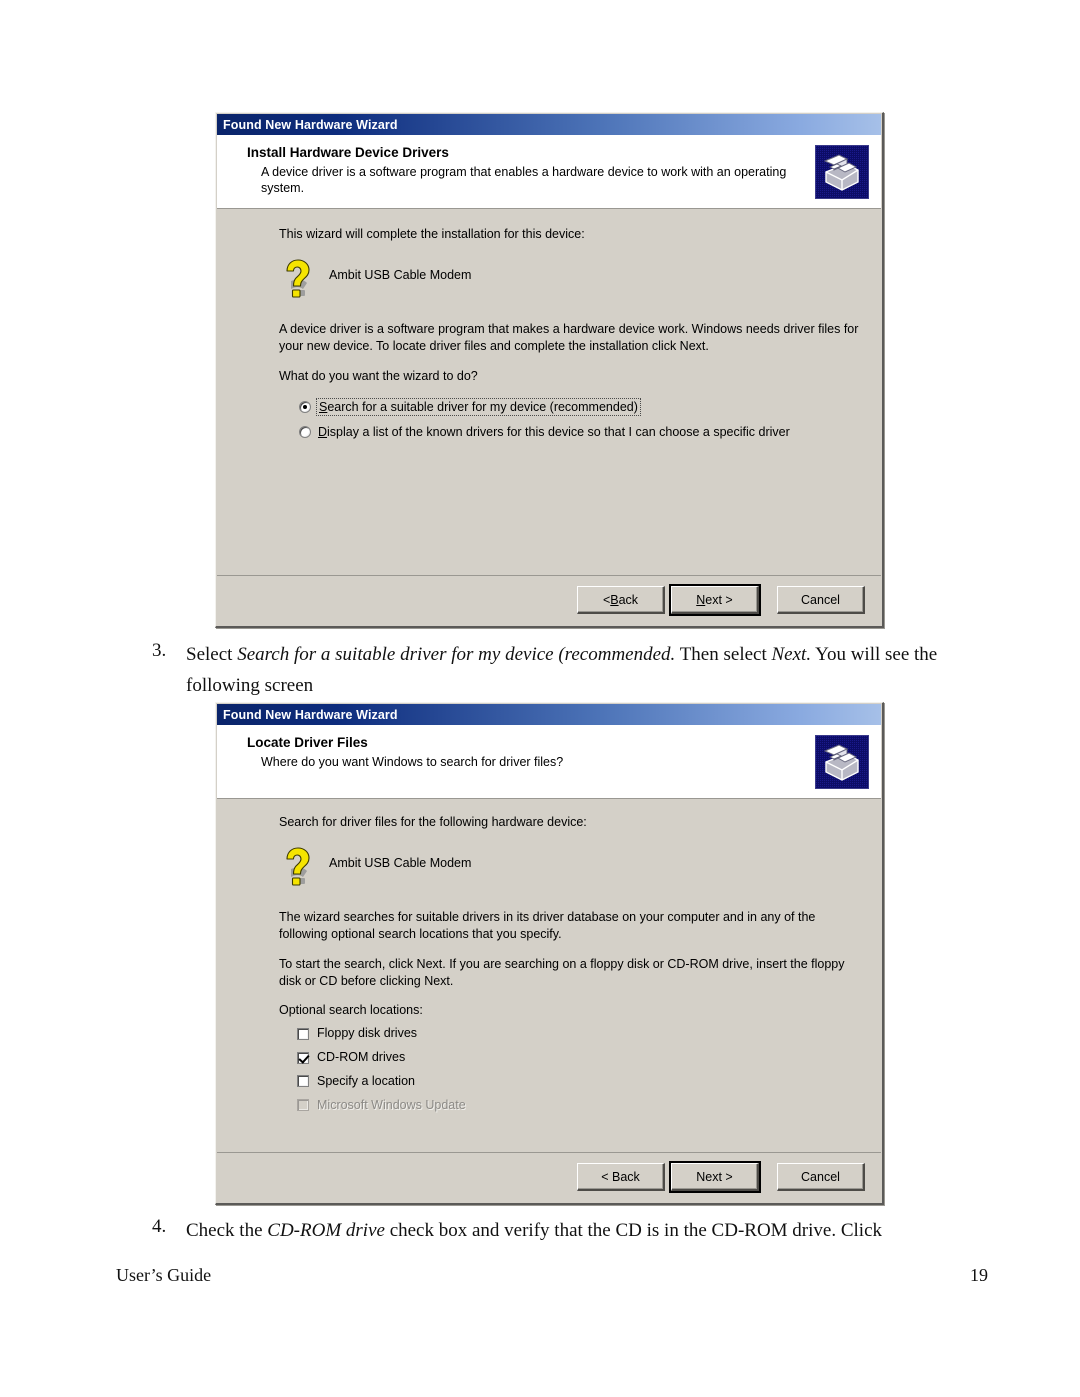 This screenshot has width=1080, height=1397. Describe the element at coordinates (323, 431) in the screenshot. I see `accel-letter: D` at that location.